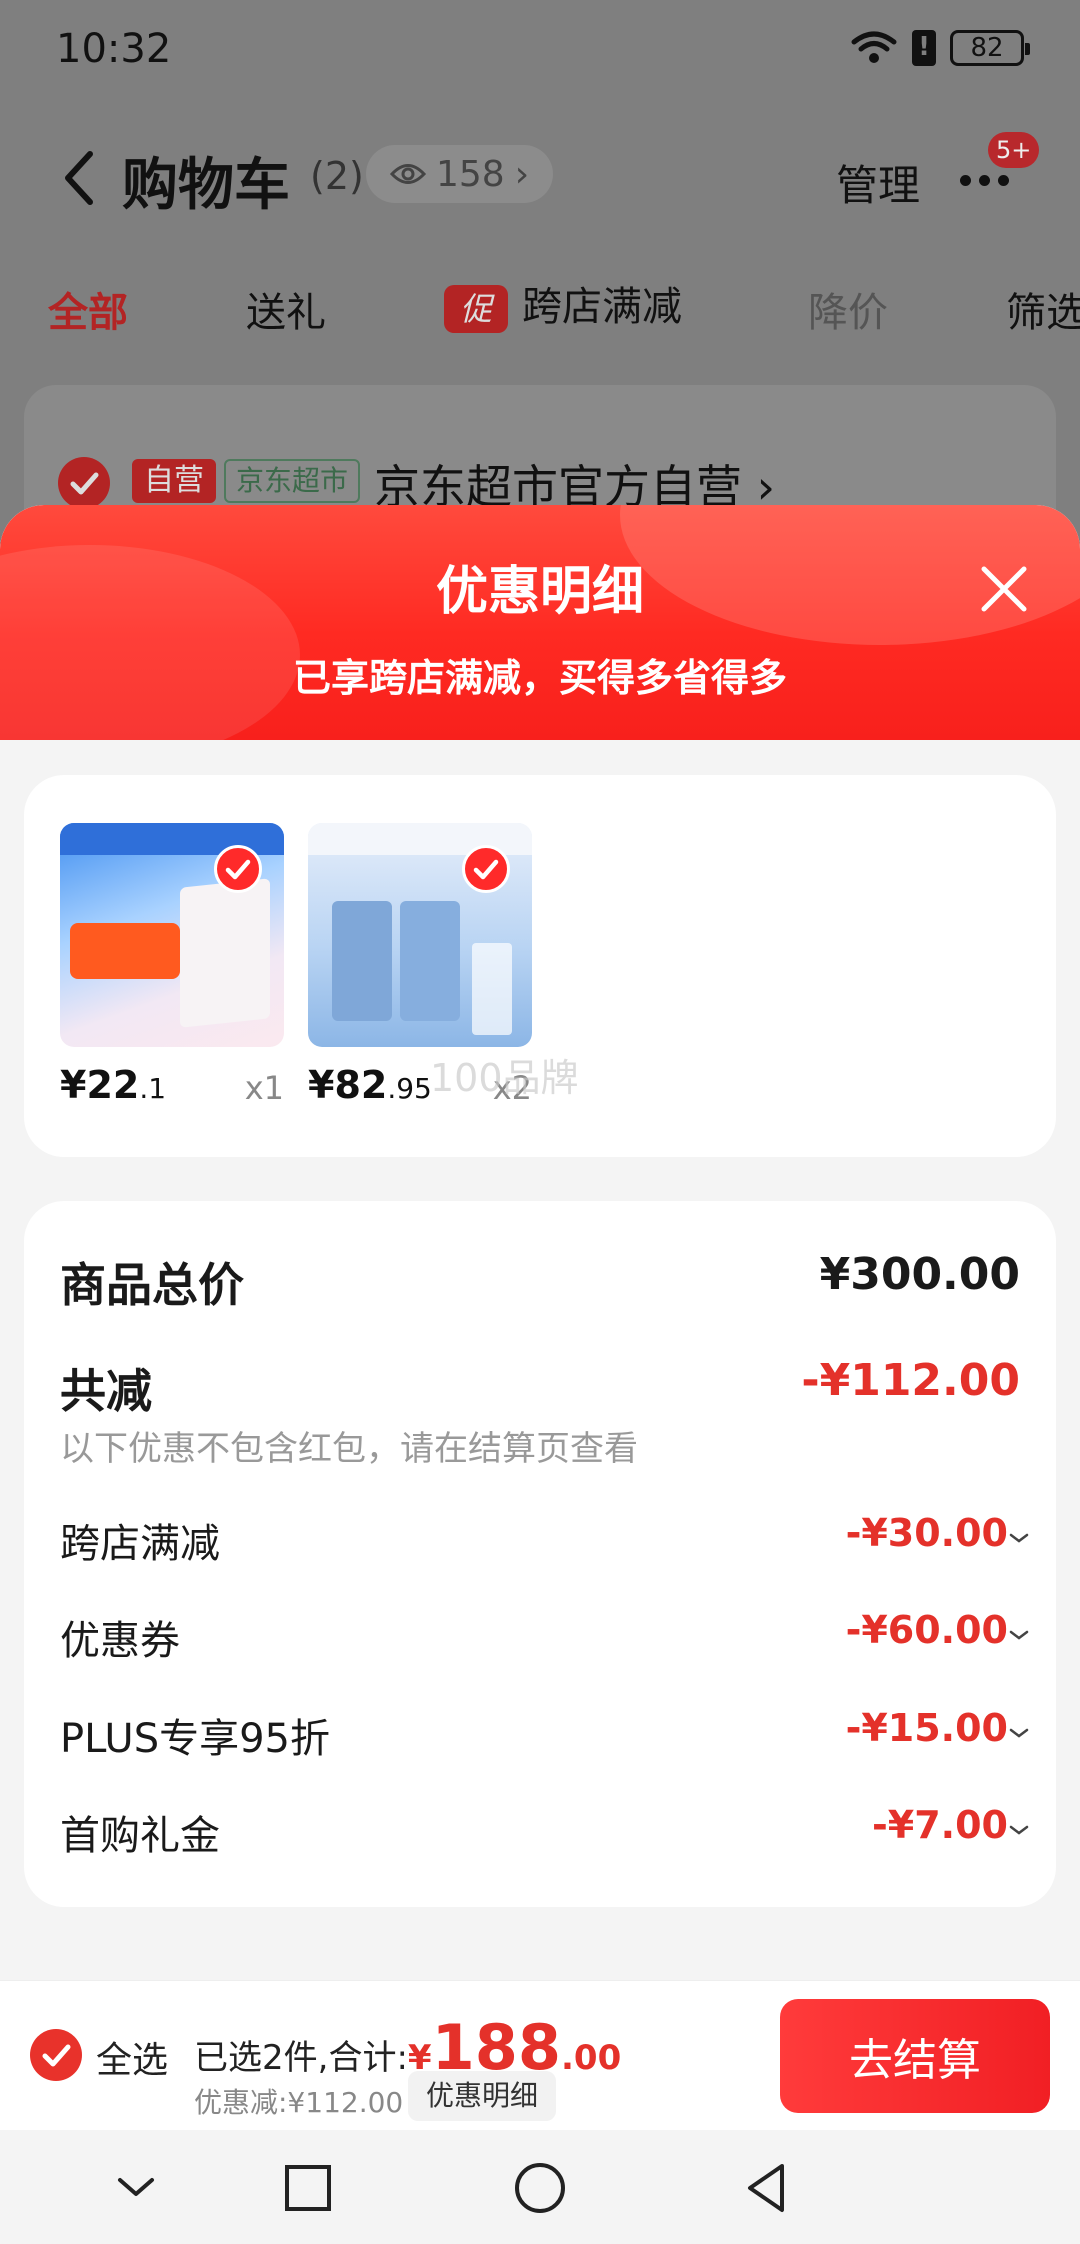  Describe the element at coordinates (120, 1641) in the screenshot. I see `discount-label: 优惠券` at that location.